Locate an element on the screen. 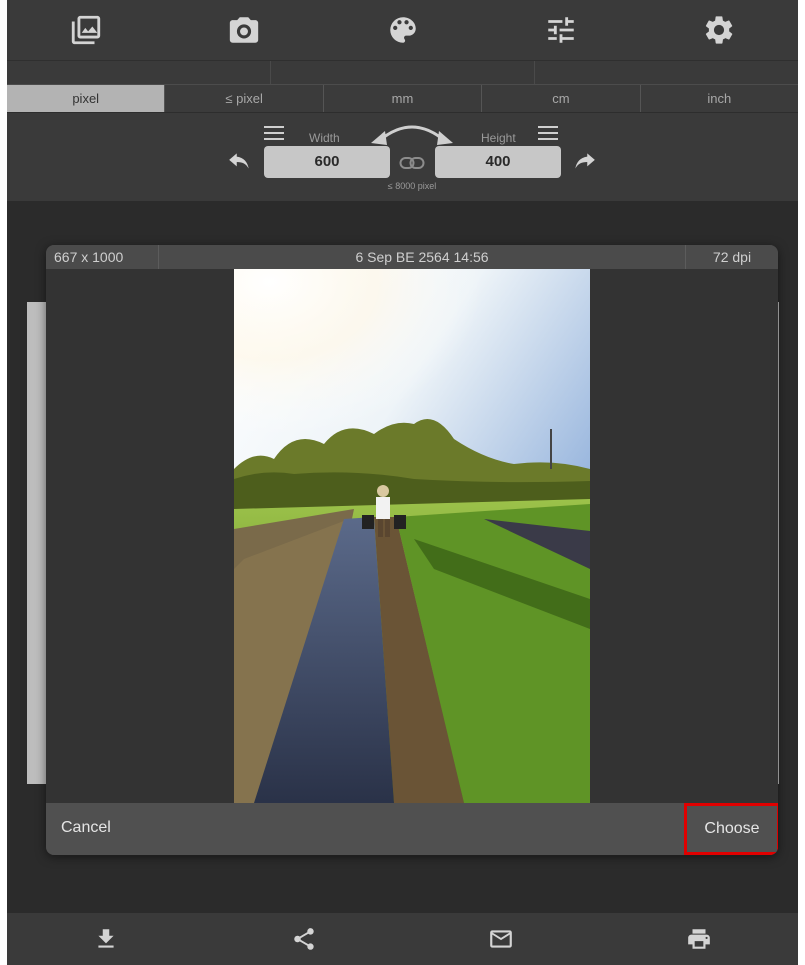 This screenshot has width=805, height=965. photo-info-bar: 667 x 1000 6 Sep BE 2564 14:56 72 dpi is located at coordinates (412, 257).